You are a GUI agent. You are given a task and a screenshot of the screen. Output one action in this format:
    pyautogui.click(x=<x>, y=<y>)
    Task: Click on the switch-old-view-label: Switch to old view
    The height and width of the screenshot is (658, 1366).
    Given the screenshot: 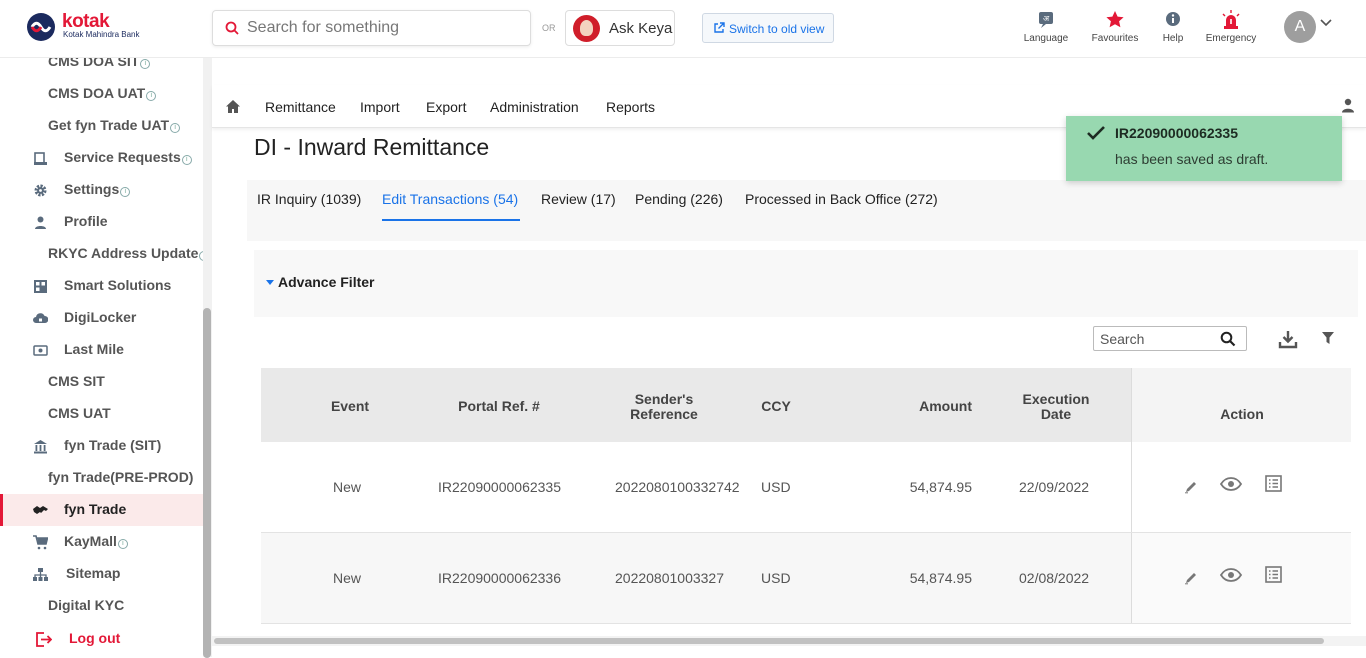 What is the action you would take?
    pyautogui.click(x=777, y=29)
    